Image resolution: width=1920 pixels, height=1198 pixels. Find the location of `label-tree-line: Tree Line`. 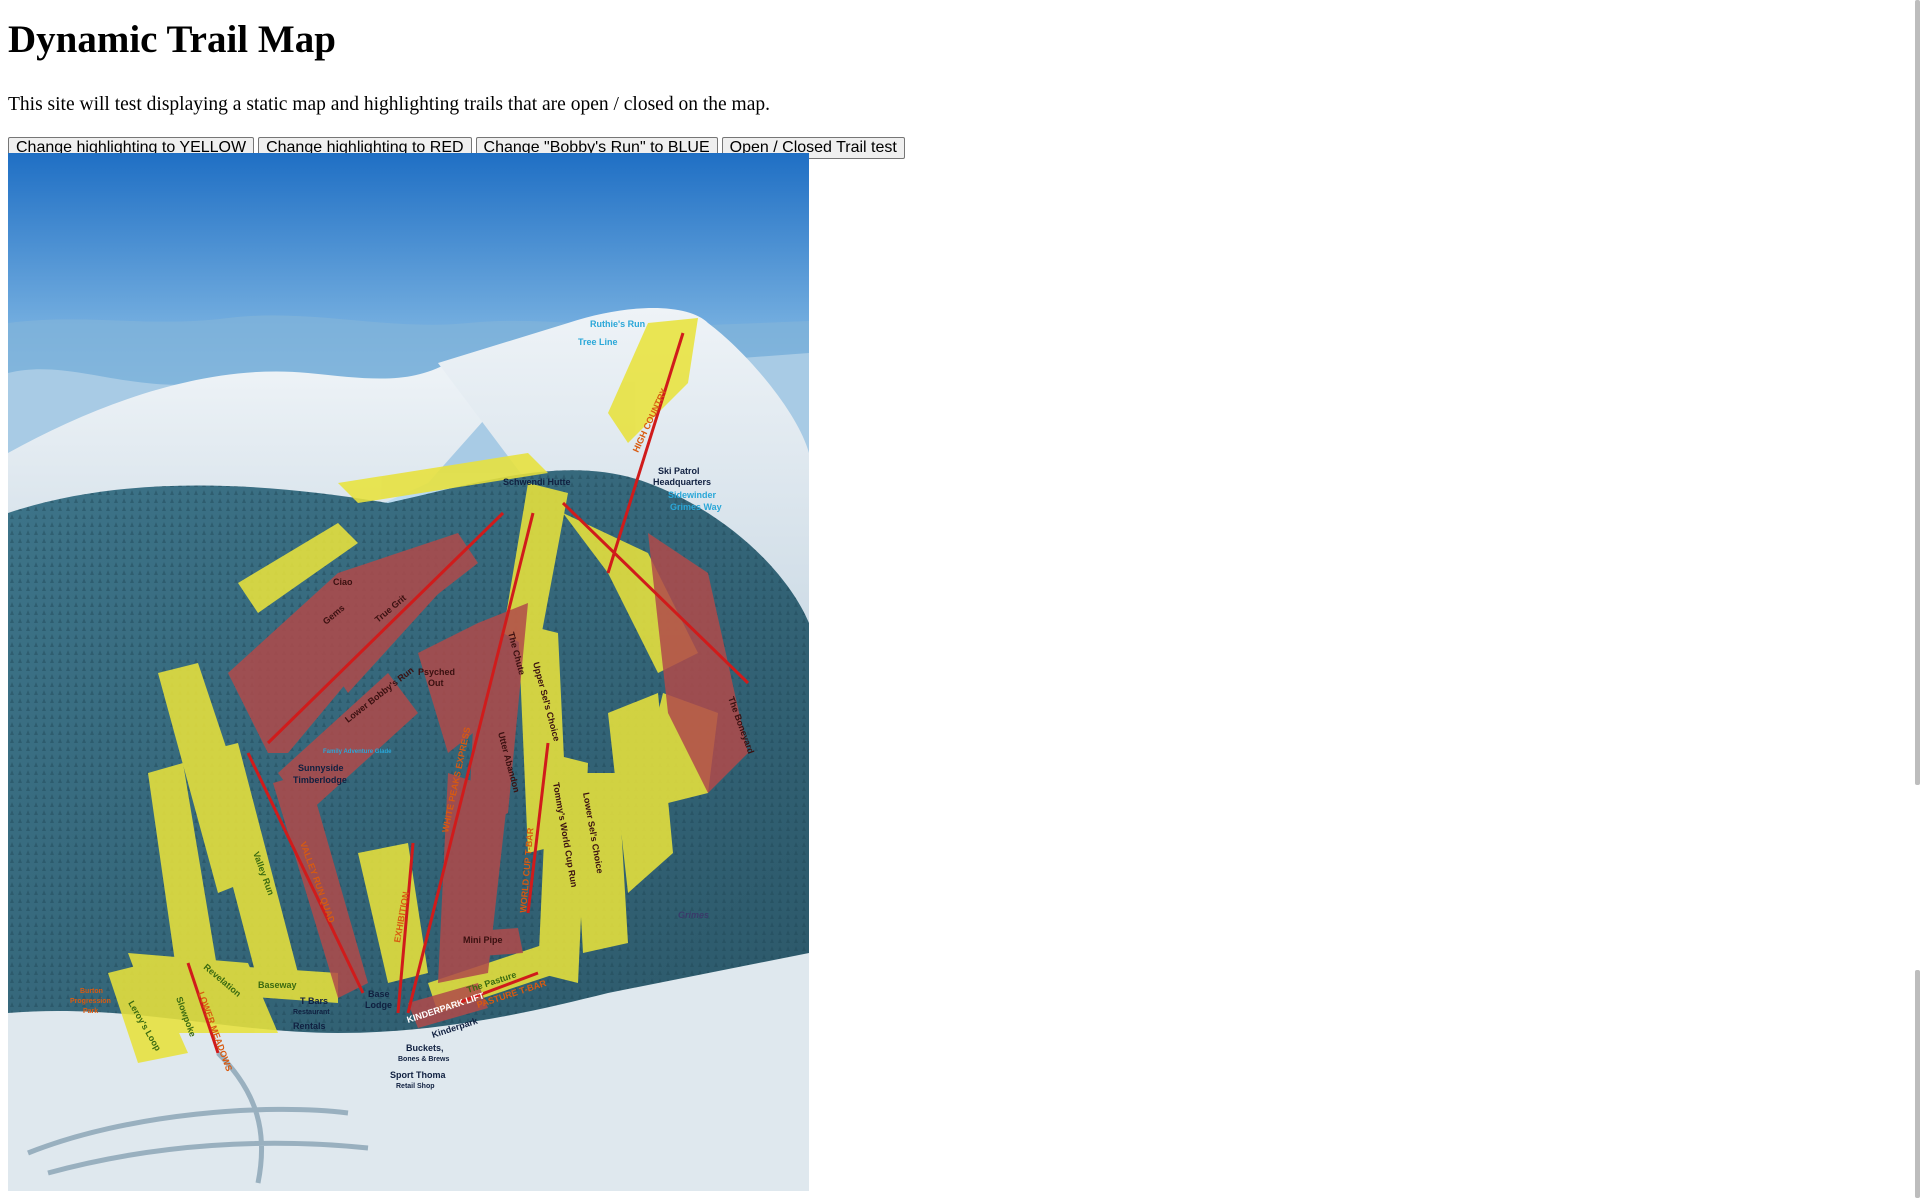

label-tree-line: Tree Line is located at coordinates (598, 342).